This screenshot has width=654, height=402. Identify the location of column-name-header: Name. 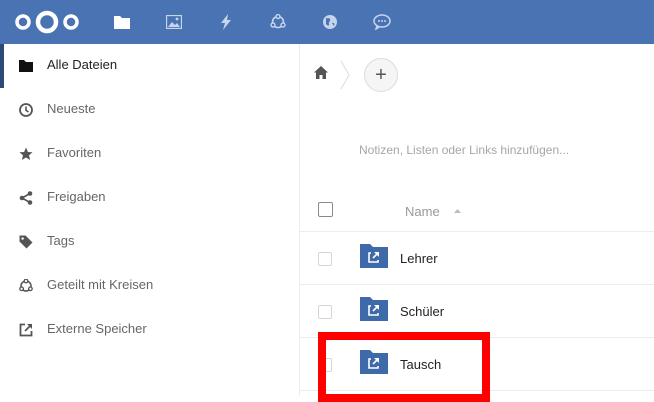
(422, 211).